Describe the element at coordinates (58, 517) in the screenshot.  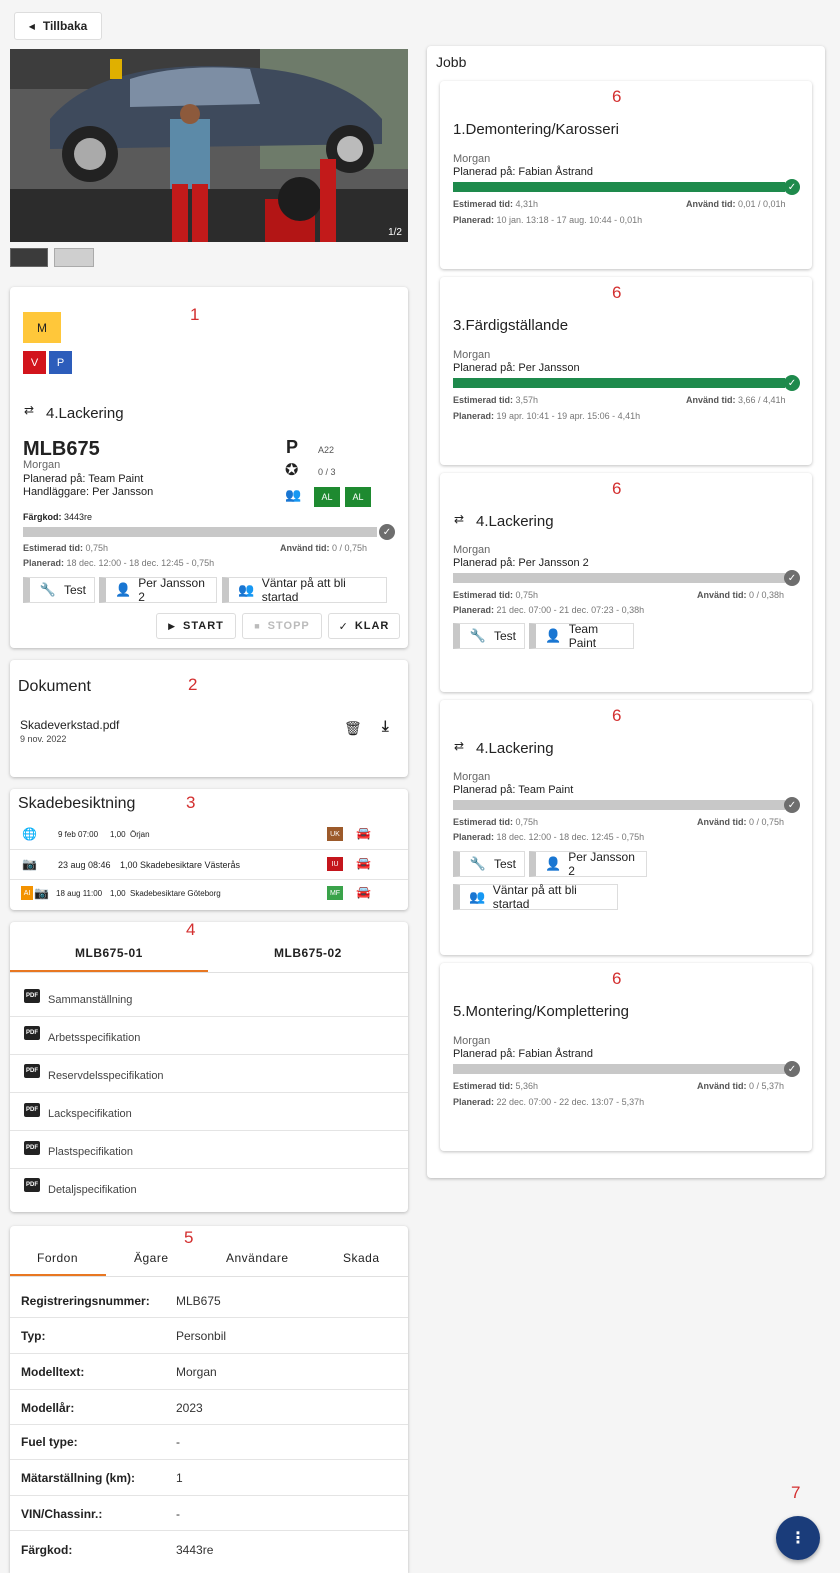
I see `color-code: Färgkod: 3443re` at that location.